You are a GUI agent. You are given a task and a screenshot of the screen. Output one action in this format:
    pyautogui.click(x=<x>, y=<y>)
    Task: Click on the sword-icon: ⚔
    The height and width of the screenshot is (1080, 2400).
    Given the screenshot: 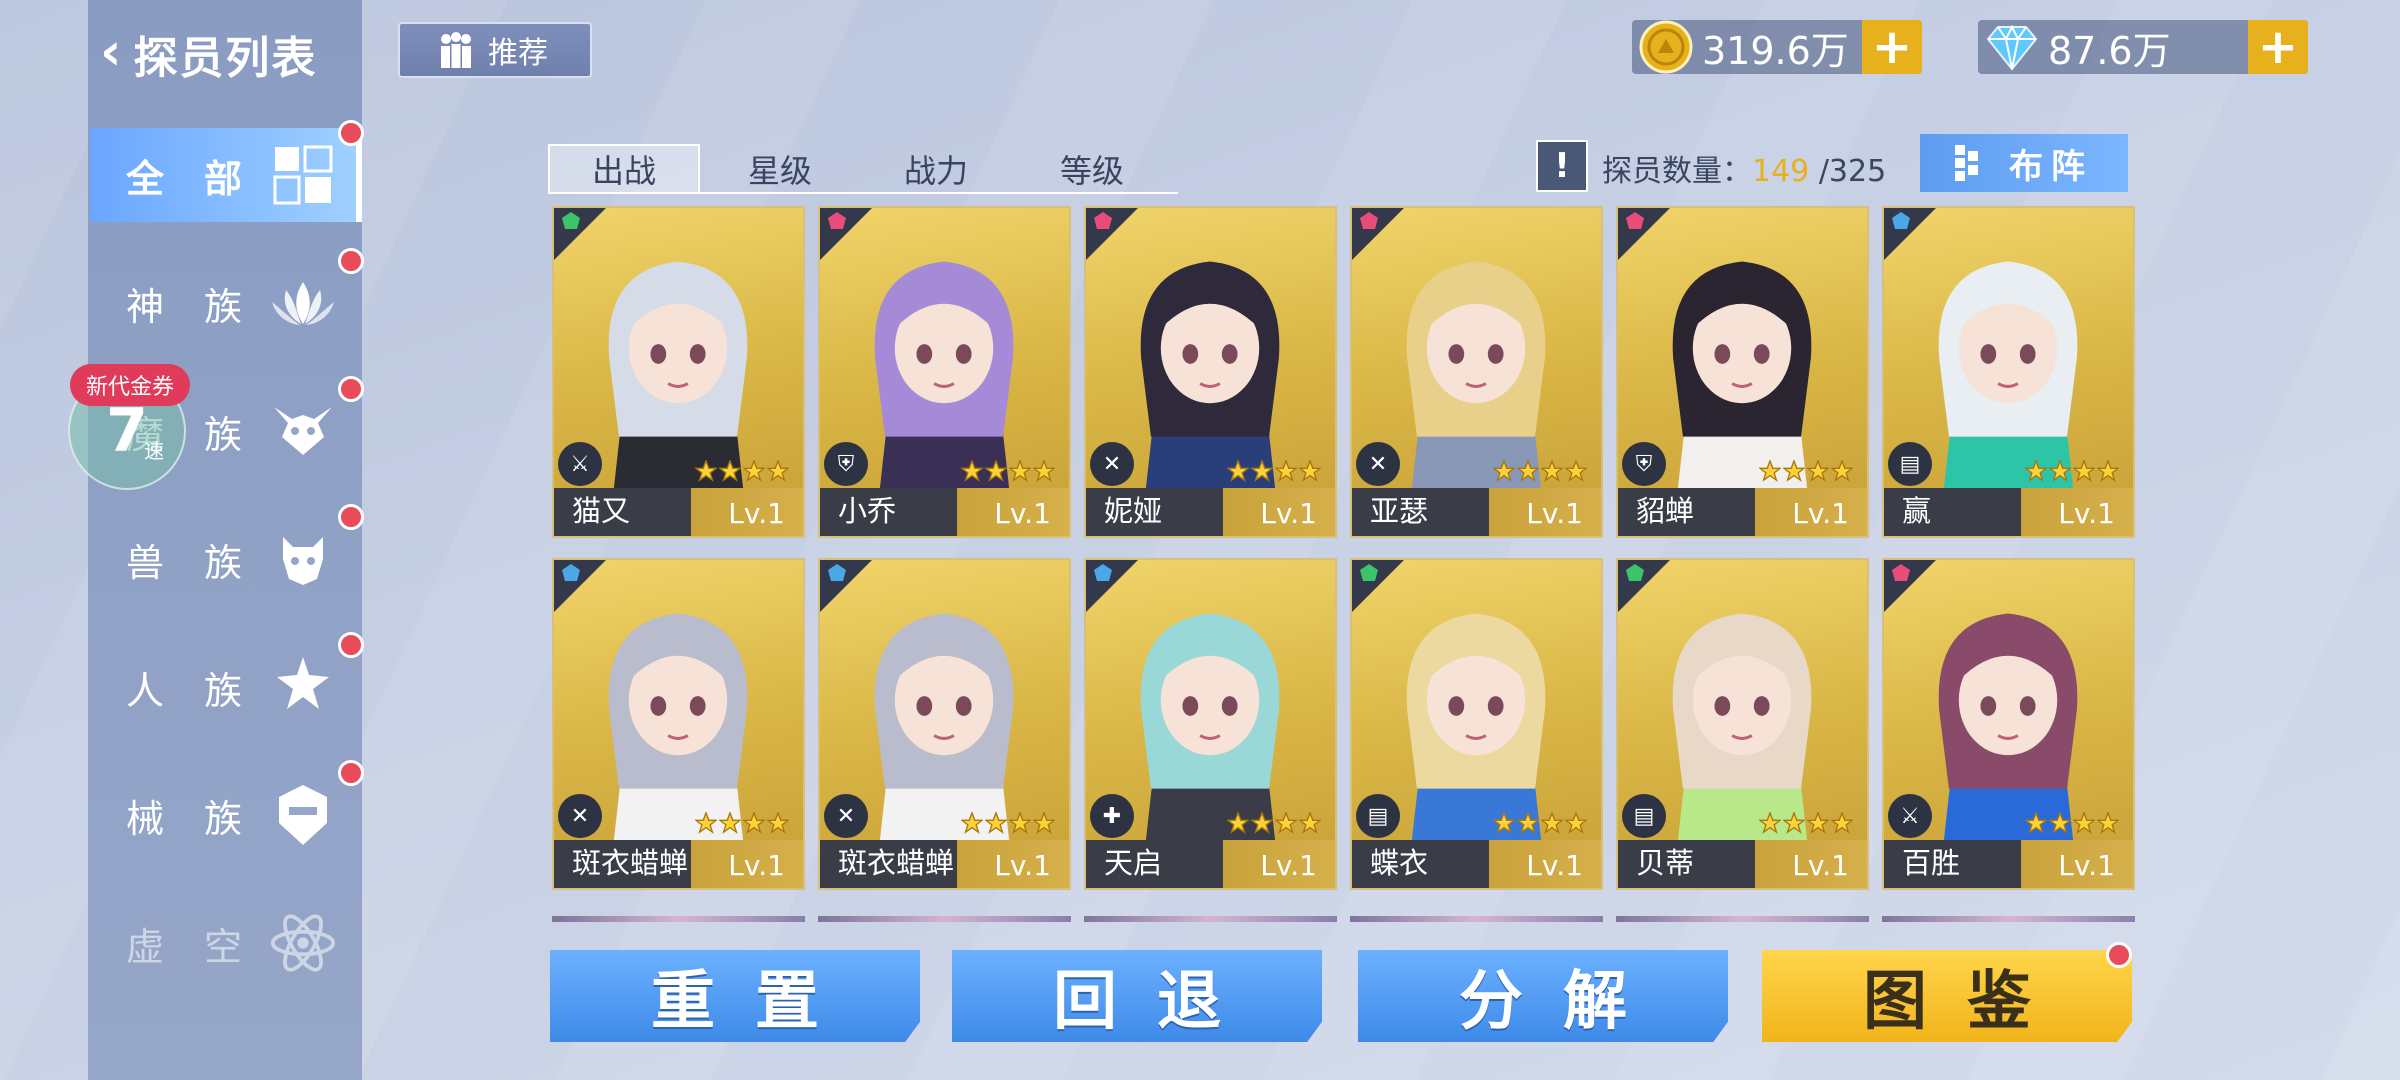 What is the action you would take?
    pyautogui.click(x=1910, y=816)
    